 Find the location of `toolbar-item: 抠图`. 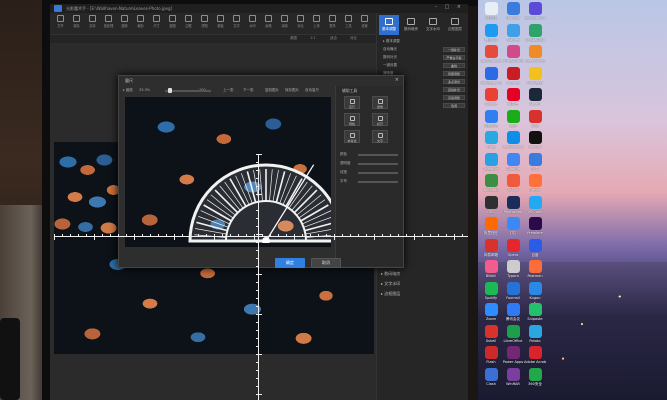

toolbar-item: 抠图 is located at coordinates (172, 21).